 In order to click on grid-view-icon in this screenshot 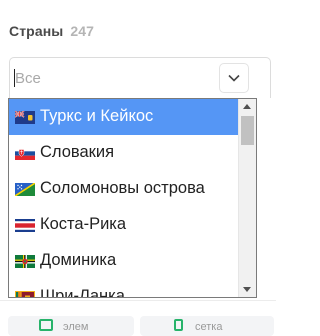, I will do `click(178, 325)`.